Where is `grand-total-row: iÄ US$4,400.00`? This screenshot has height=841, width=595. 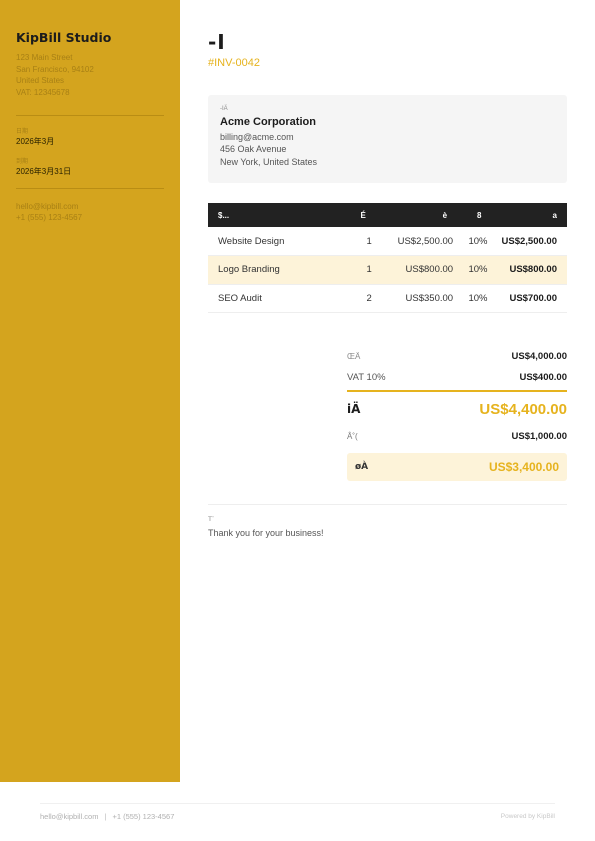
grand-total-row: iÄ US$4,400.00 is located at coordinates (457, 409).